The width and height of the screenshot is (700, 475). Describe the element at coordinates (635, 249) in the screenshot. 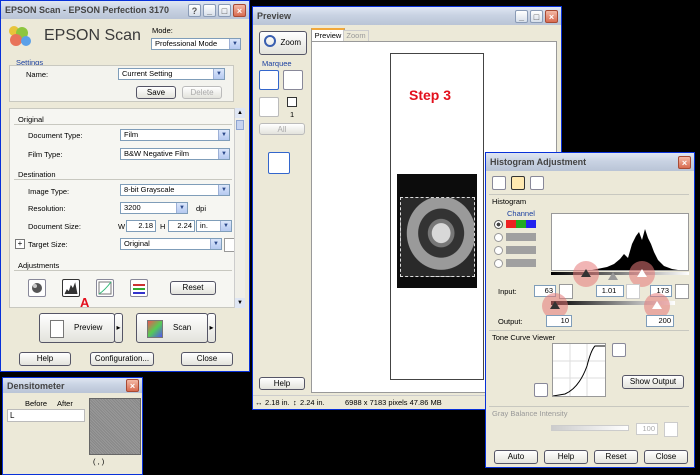

I see `histogram-curve` at that location.